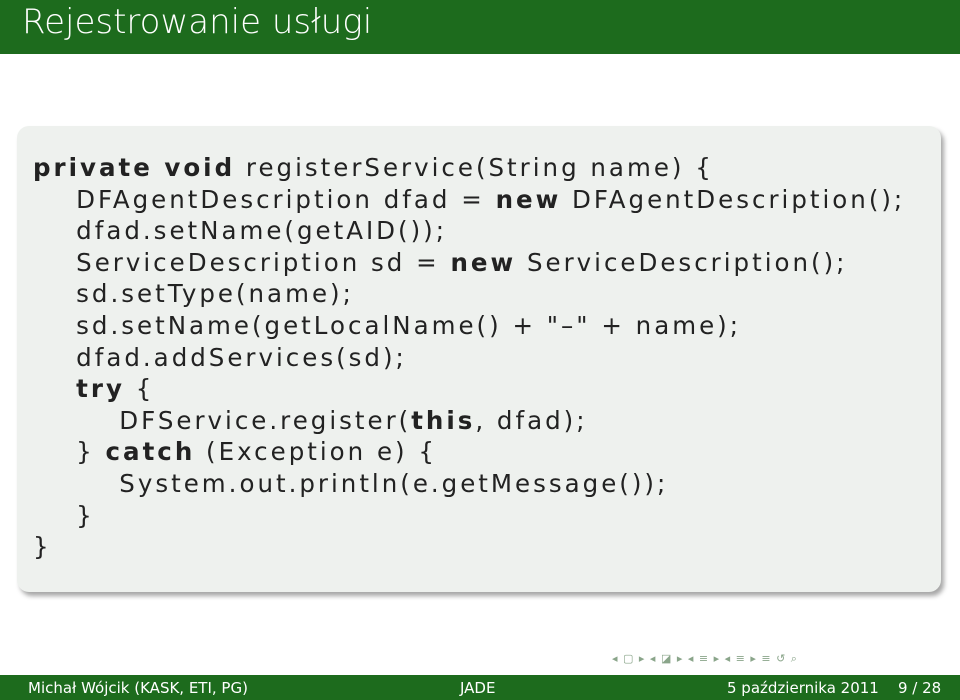  I want to click on beamer-navigation: ◂ ▢ ▸ ◂ ◪ ▸ ◂ ≡ ▸ ◂ ≡ ▸ ≡ ↺ ⌕, so click(705, 659).